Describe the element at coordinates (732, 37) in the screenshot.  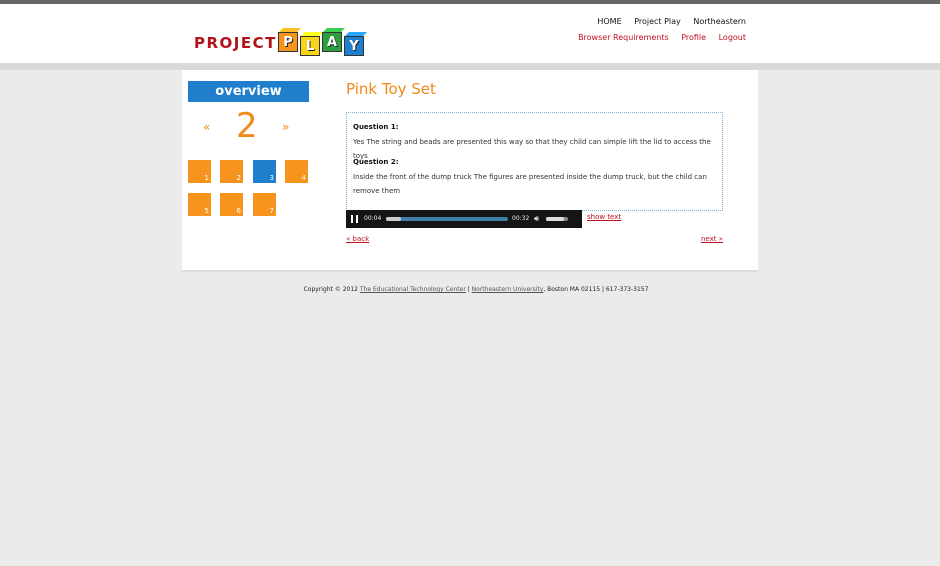
I see `nav-logout: Logout` at that location.